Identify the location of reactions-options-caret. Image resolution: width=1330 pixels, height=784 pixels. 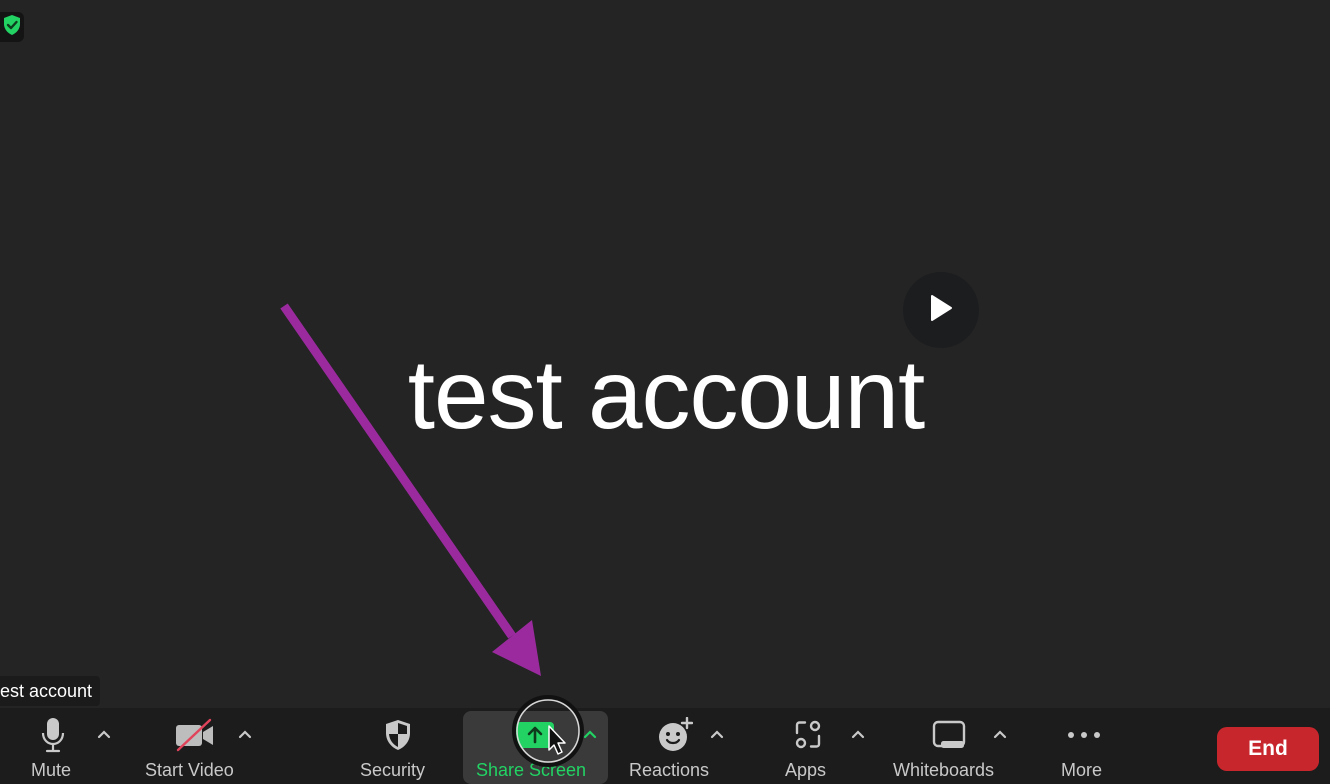
(717, 734).